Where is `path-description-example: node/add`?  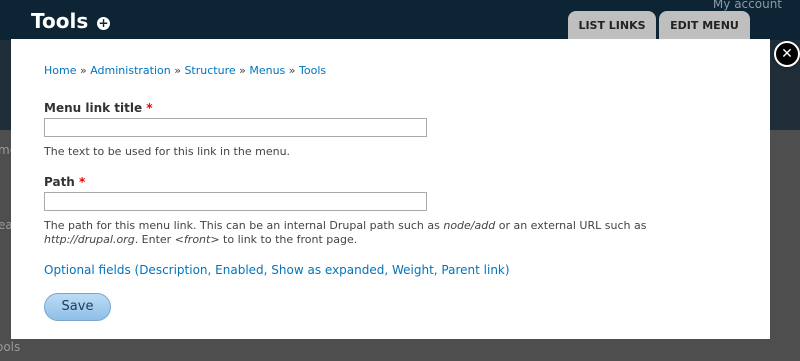
path-description-example: node/add is located at coordinates (469, 225).